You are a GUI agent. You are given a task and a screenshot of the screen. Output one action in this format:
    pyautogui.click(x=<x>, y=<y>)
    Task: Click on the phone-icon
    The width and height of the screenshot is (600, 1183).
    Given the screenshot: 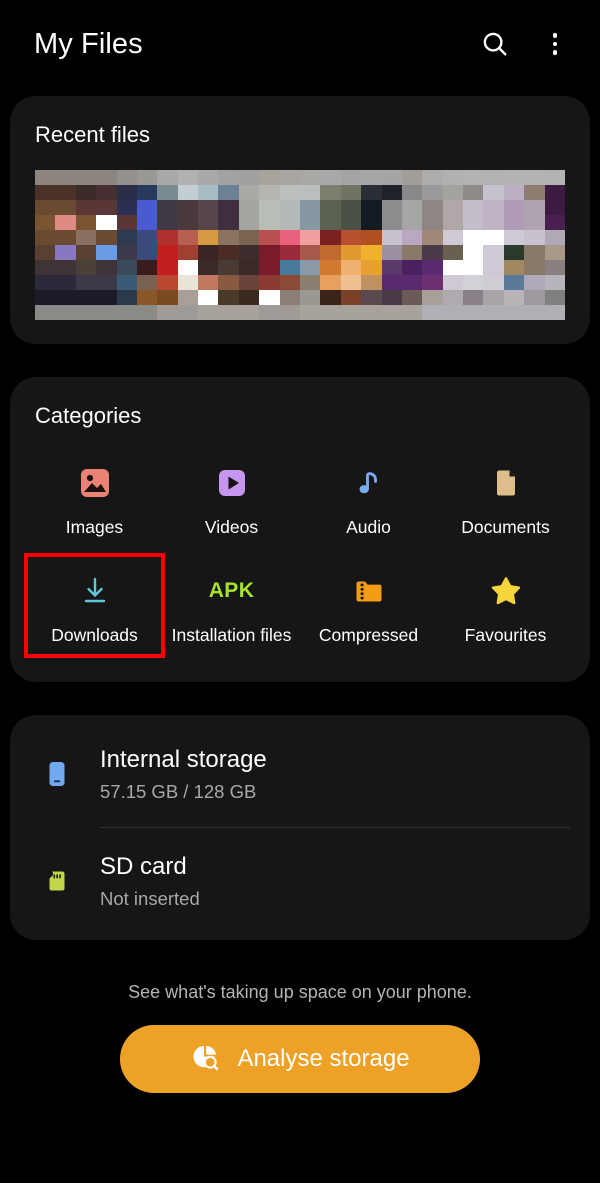 What is the action you would take?
    pyautogui.click(x=57, y=774)
    